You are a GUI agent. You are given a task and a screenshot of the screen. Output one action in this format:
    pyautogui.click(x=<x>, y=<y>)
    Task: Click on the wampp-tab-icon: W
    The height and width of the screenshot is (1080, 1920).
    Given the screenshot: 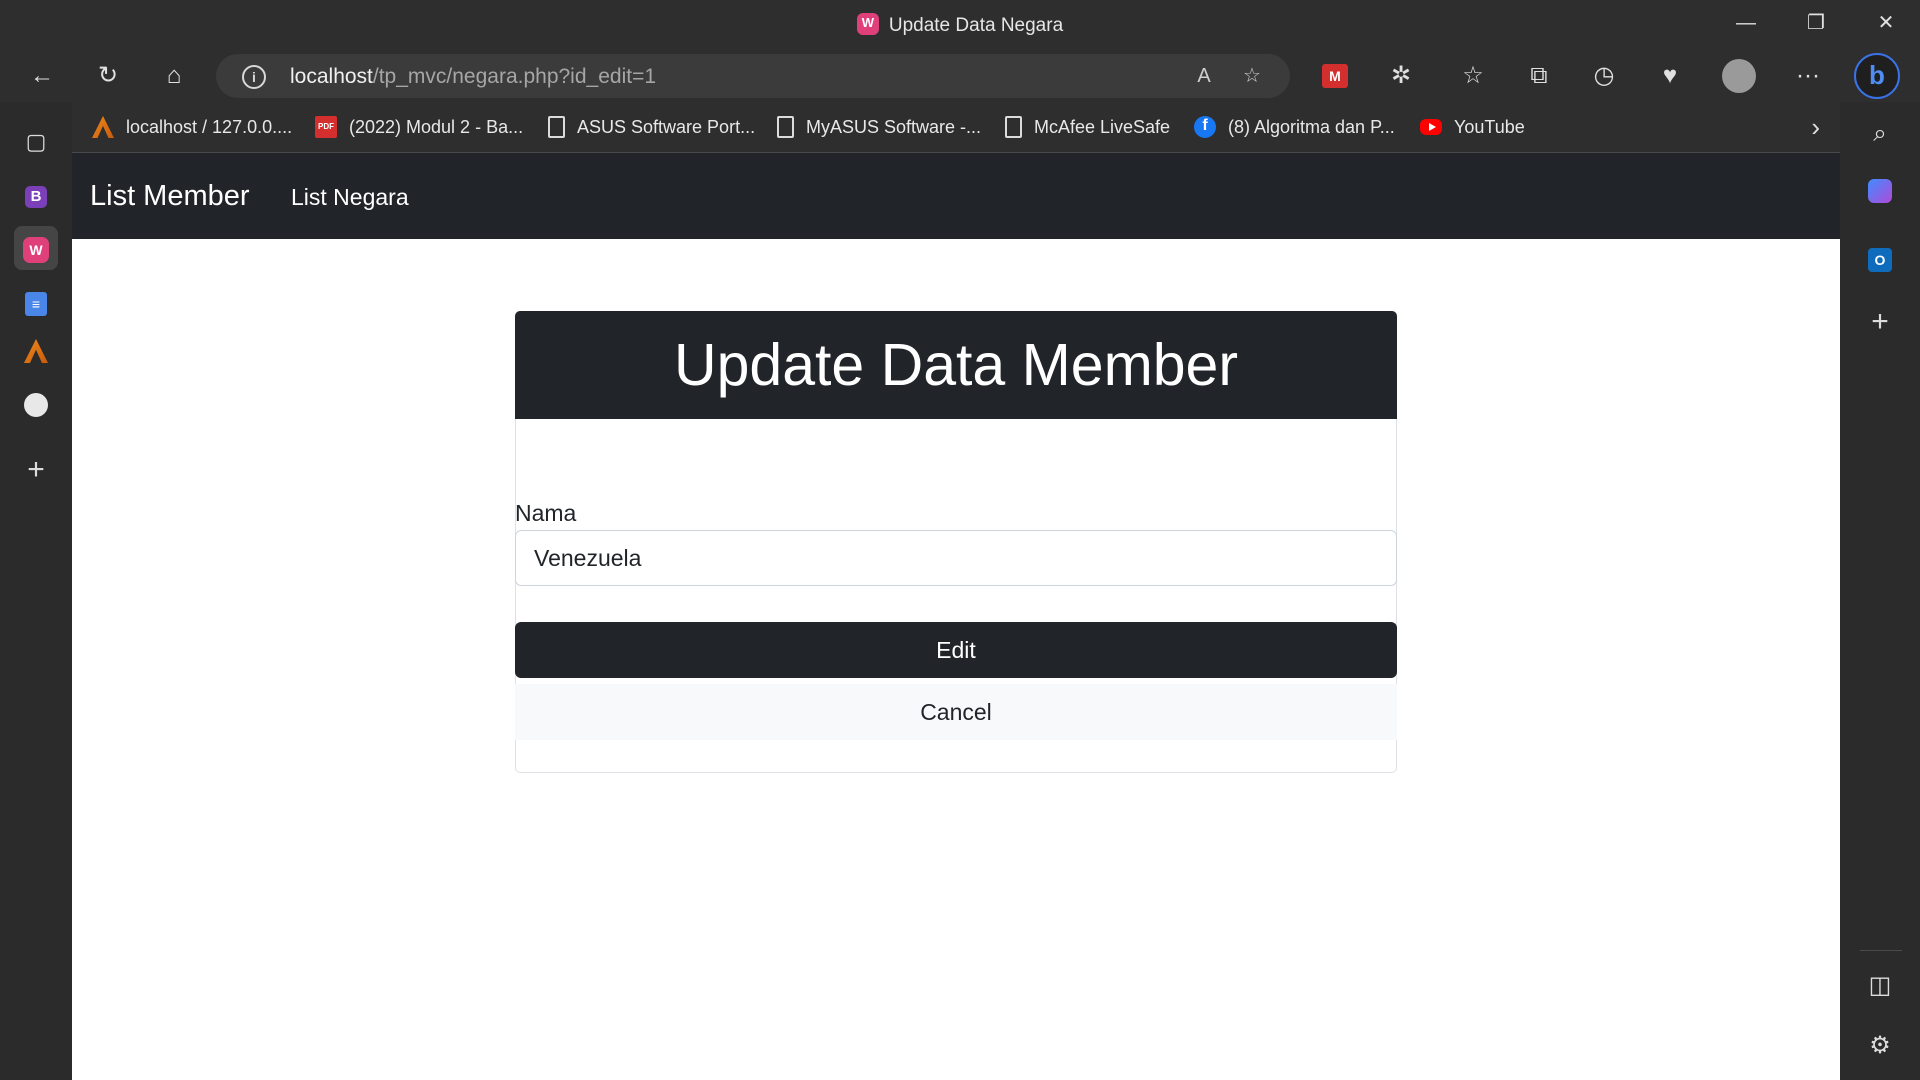 What is the action you would take?
    pyautogui.click(x=36, y=248)
    